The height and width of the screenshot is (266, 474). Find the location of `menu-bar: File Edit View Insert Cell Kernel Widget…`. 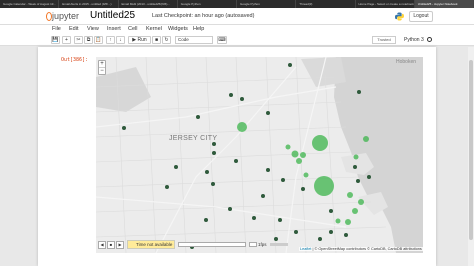

menu-bar: File Edit View Insert Cell Kernel Widget… is located at coordinates (237, 30).